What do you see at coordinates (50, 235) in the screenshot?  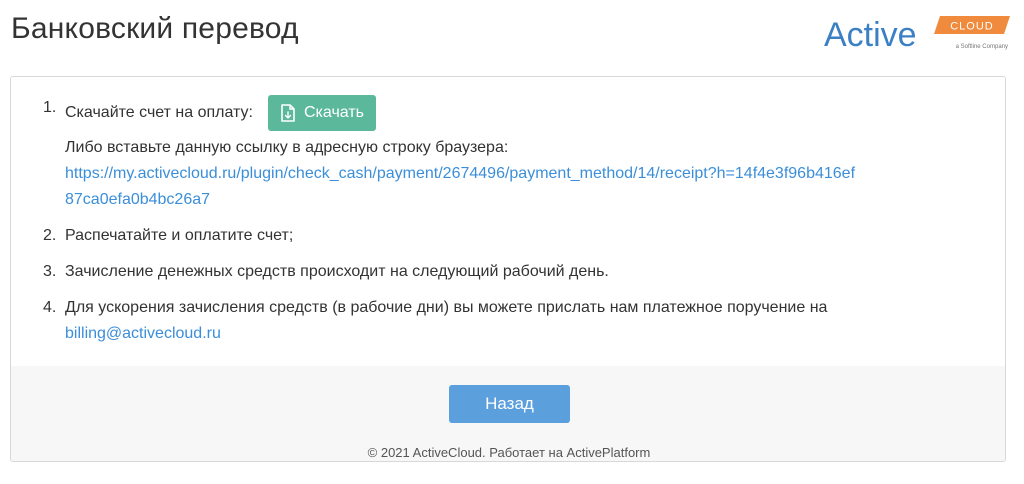 I see `step-number: 2.` at bounding box center [50, 235].